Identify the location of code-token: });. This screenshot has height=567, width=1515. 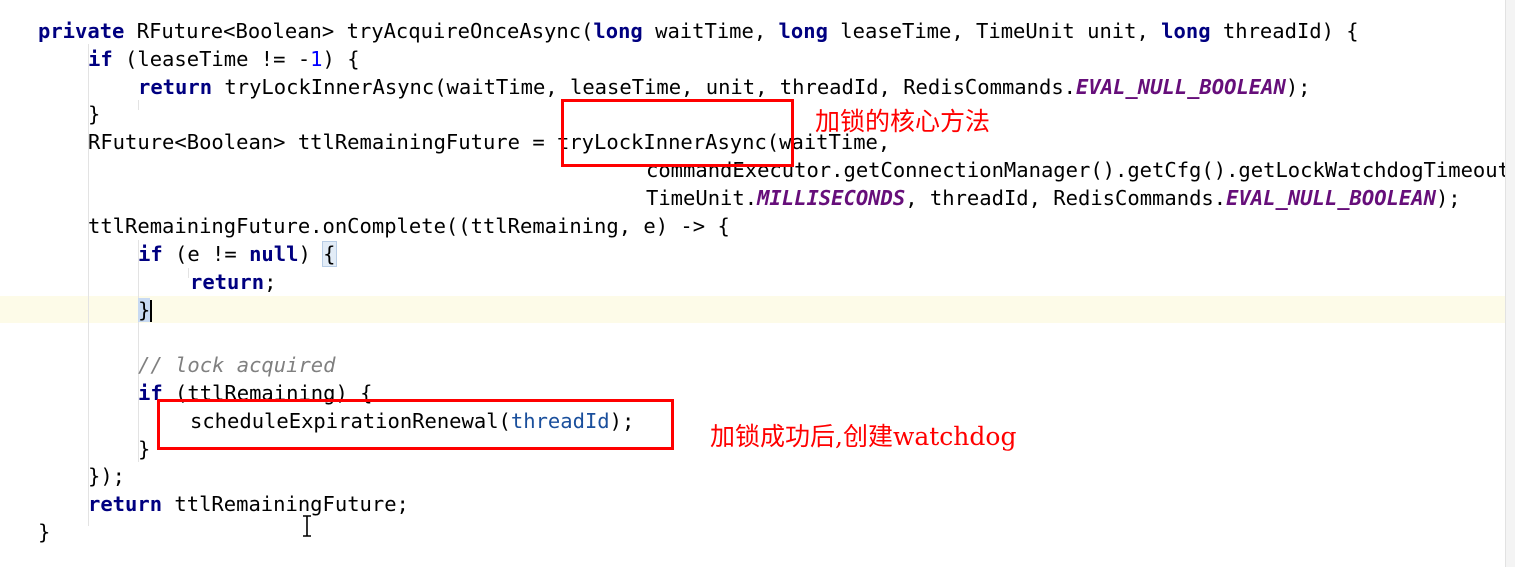
(107, 476).